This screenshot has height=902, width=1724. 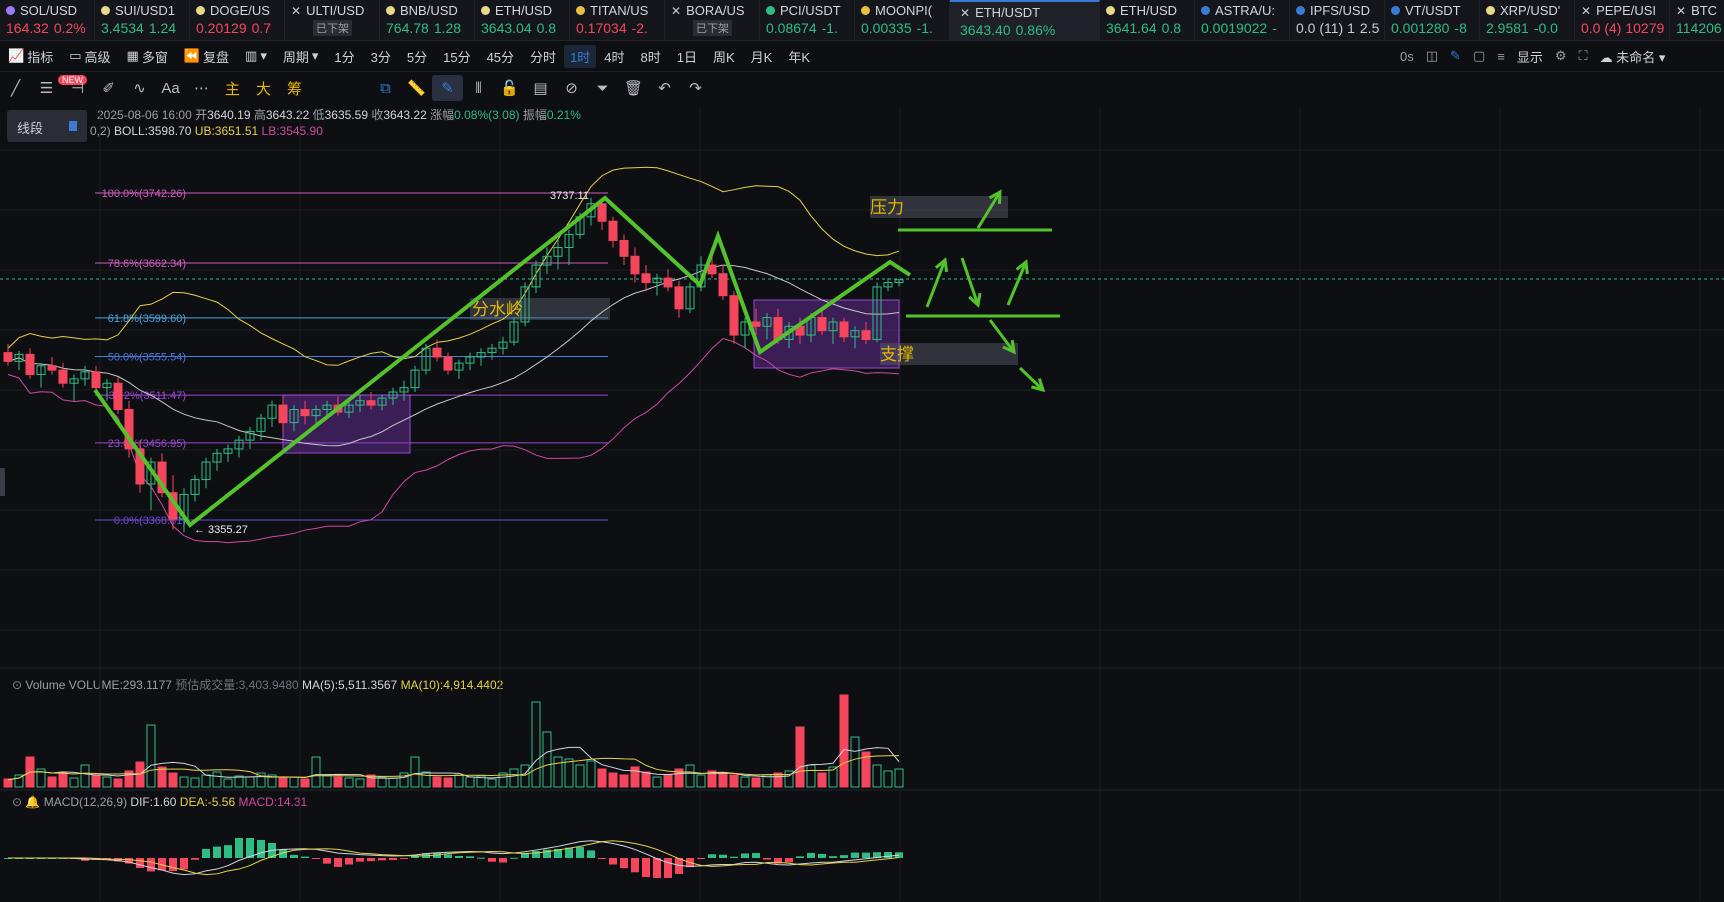 What do you see at coordinates (301, 56) in the screenshot?
I see `period-dropdown: 周期 ▾` at bounding box center [301, 56].